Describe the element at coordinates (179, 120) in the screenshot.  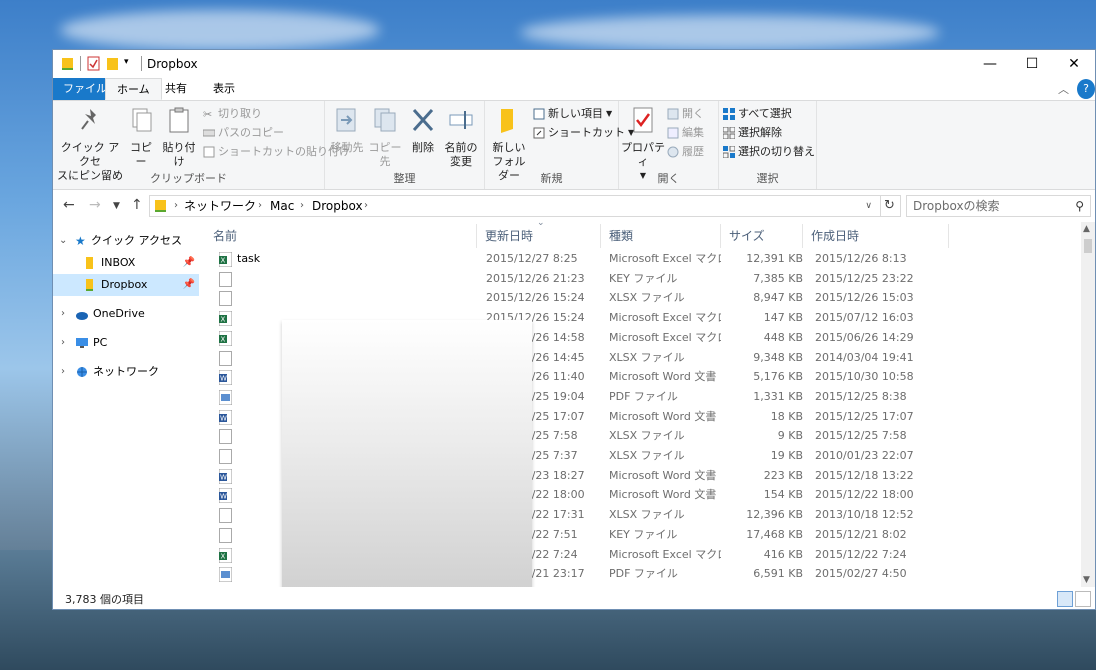
I see `paste-icon` at that location.